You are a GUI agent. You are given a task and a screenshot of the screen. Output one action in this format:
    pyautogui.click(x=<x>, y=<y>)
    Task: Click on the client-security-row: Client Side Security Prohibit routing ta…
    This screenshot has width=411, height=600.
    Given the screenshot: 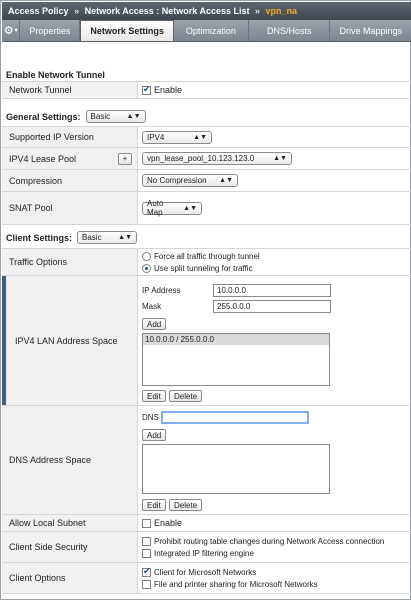 What is the action you would take?
    pyautogui.click(x=206, y=547)
    